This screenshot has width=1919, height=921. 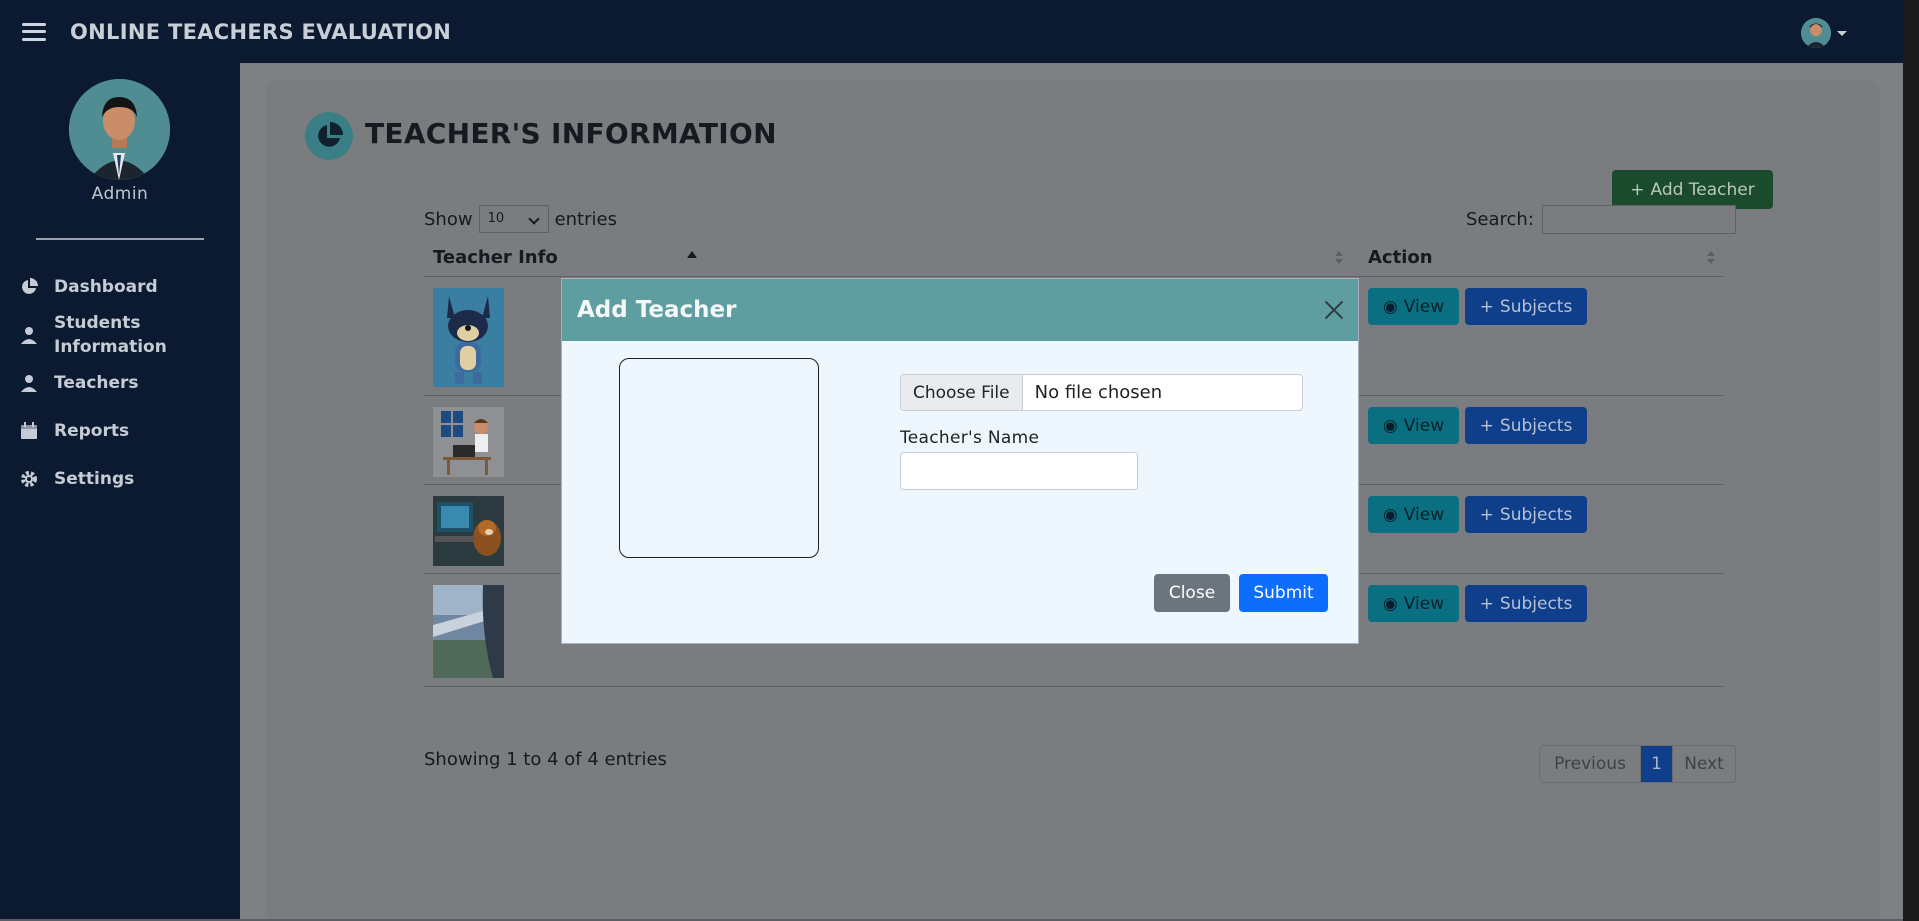 I want to click on sidebar-item-label: Settings, so click(x=94, y=479).